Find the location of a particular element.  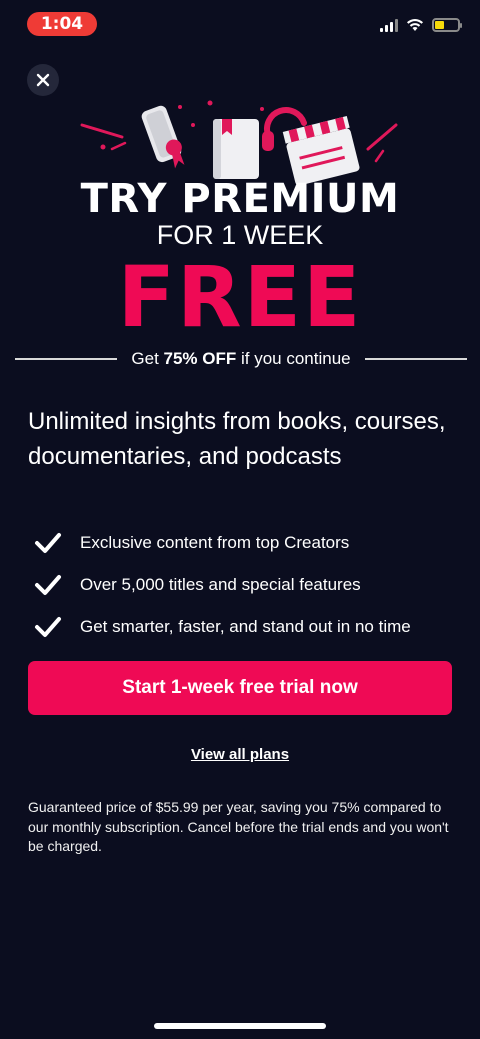

divider-line-left is located at coordinates (66, 359).